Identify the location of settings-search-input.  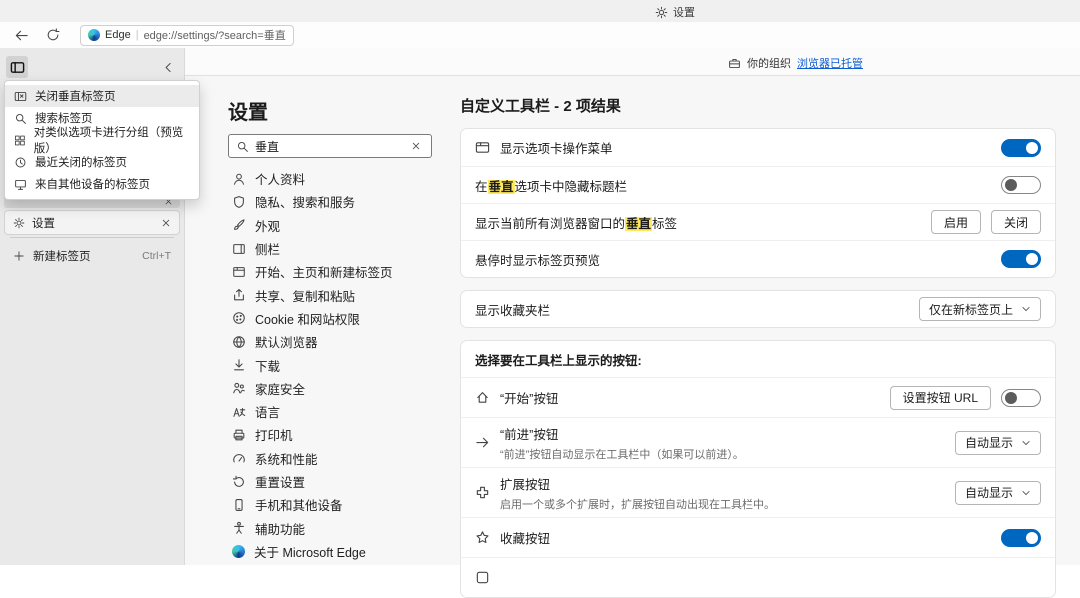
(328, 146).